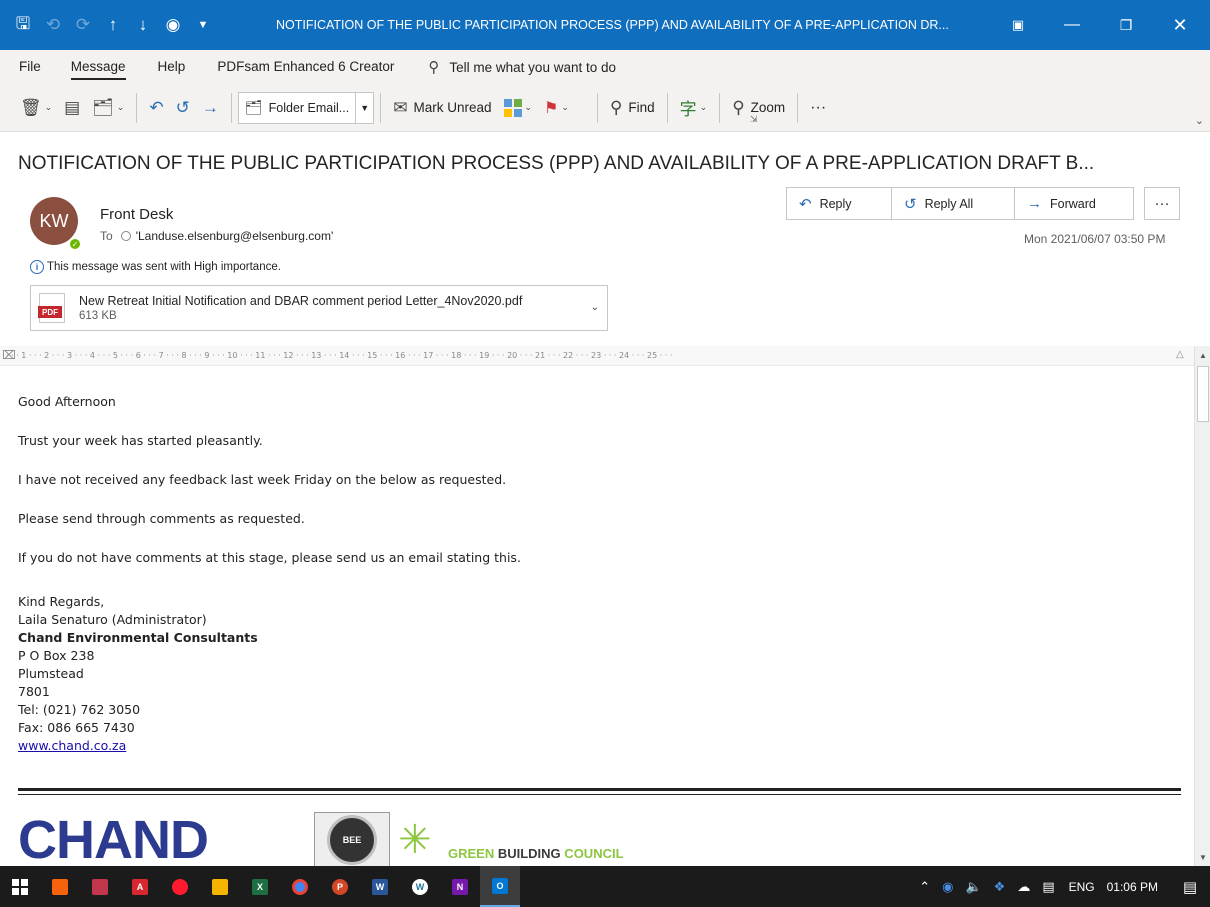  I want to click on security-icon: ◉, so click(947, 887).